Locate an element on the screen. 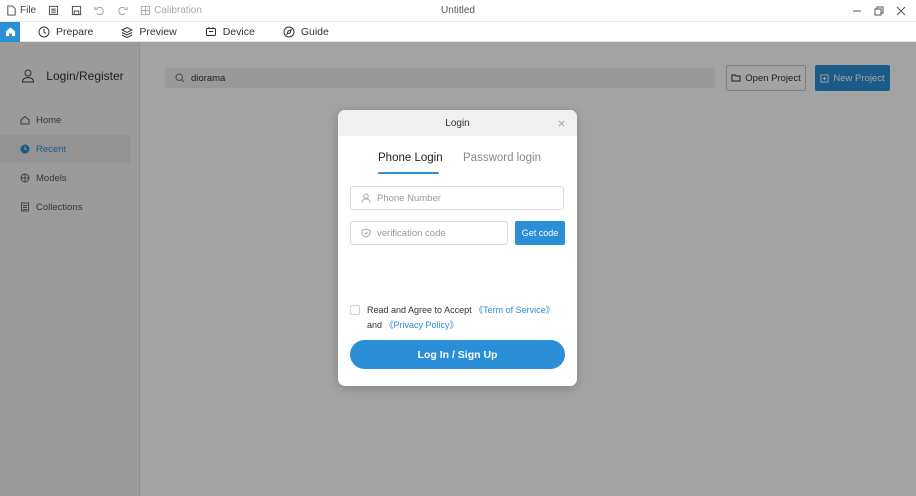 Image resolution: width=916 pixels, height=496 pixels. prepare-icon is located at coordinates (44, 31).